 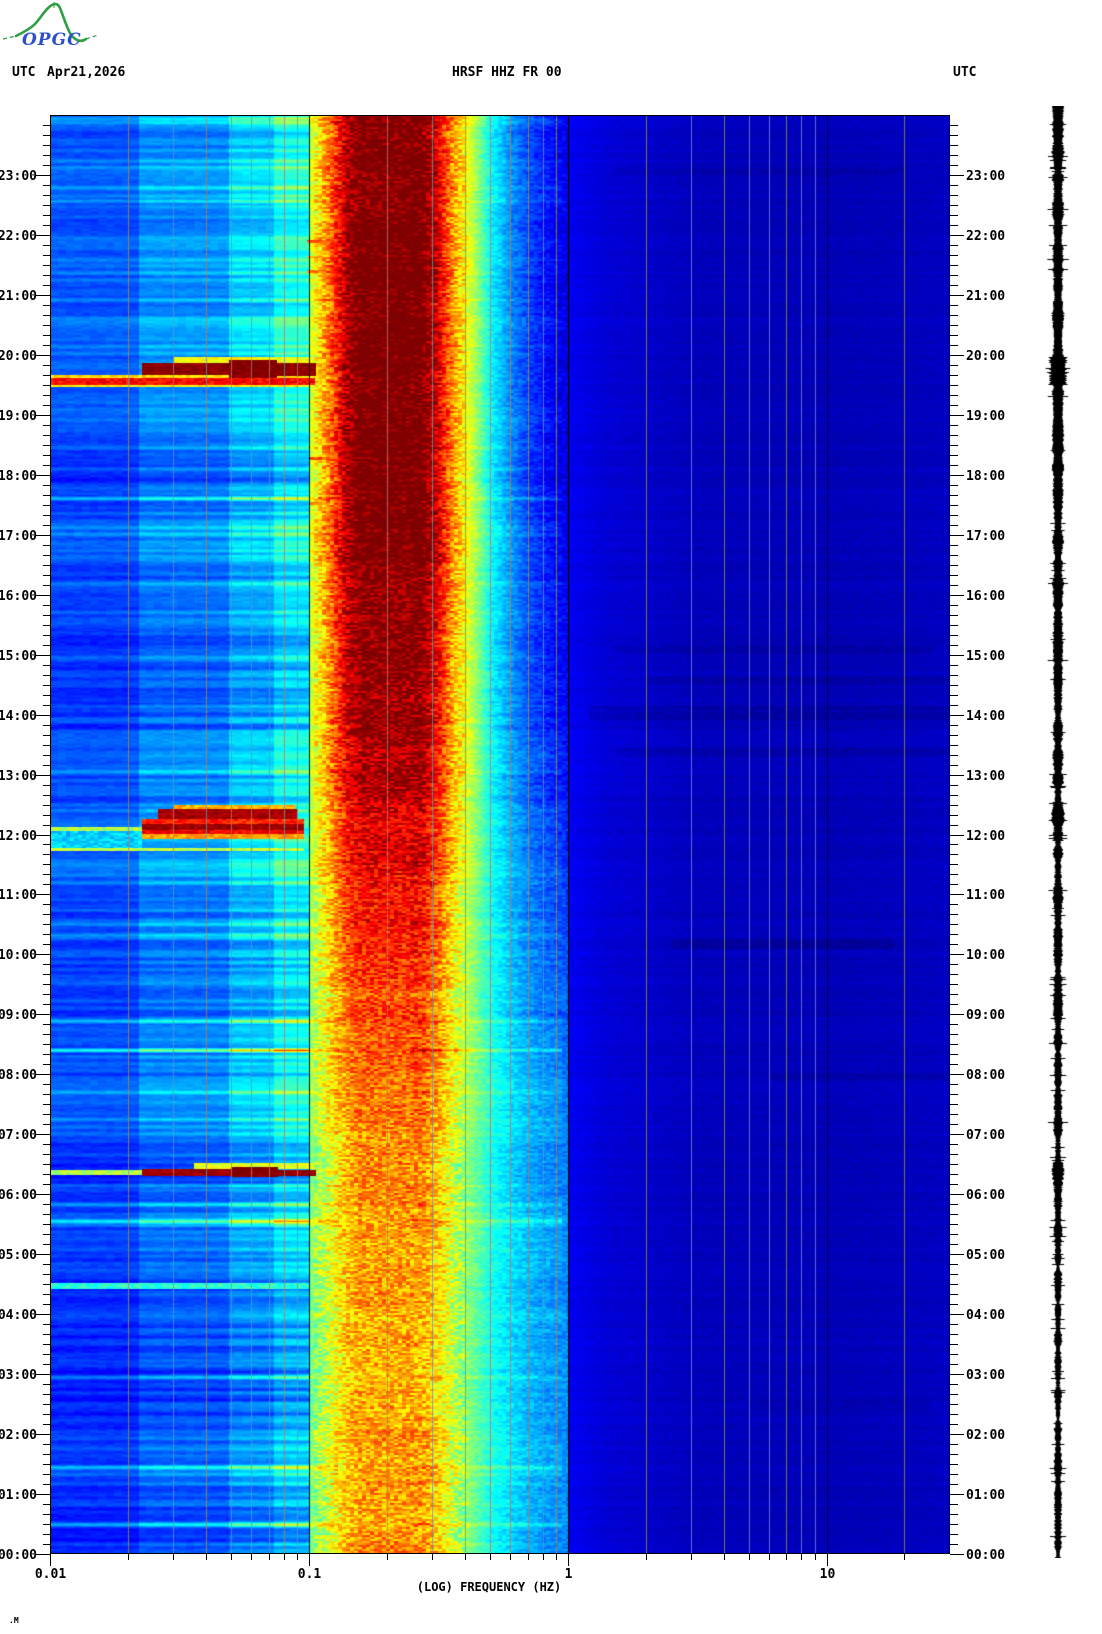 What do you see at coordinates (9, 37) in the screenshot?
I see `logo-dash-left` at bounding box center [9, 37].